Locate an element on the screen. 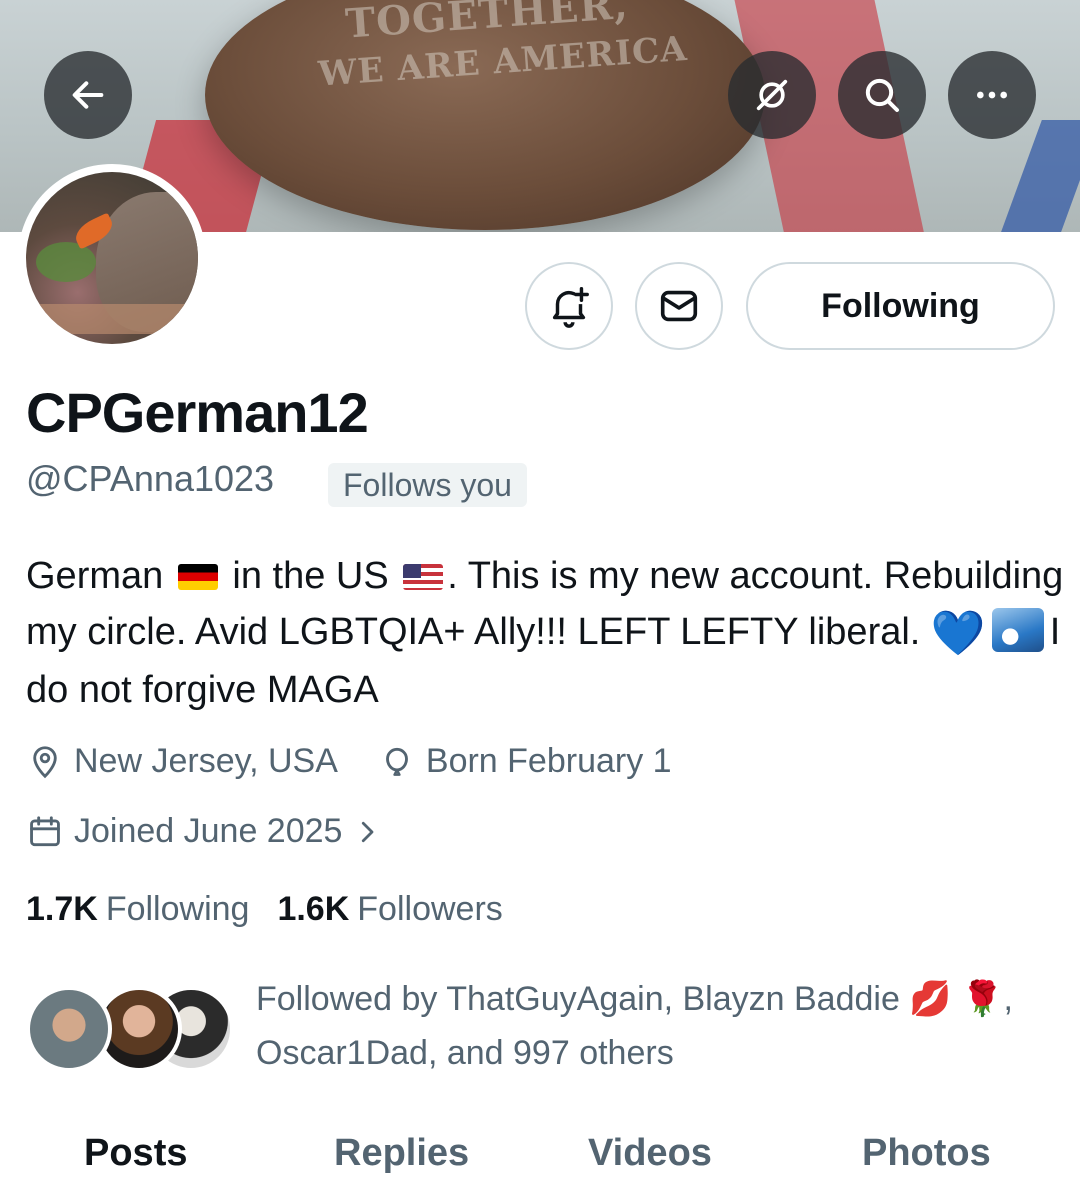 This screenshot has width=1080, height=1200. message-button is located at coordinates (679, 306).